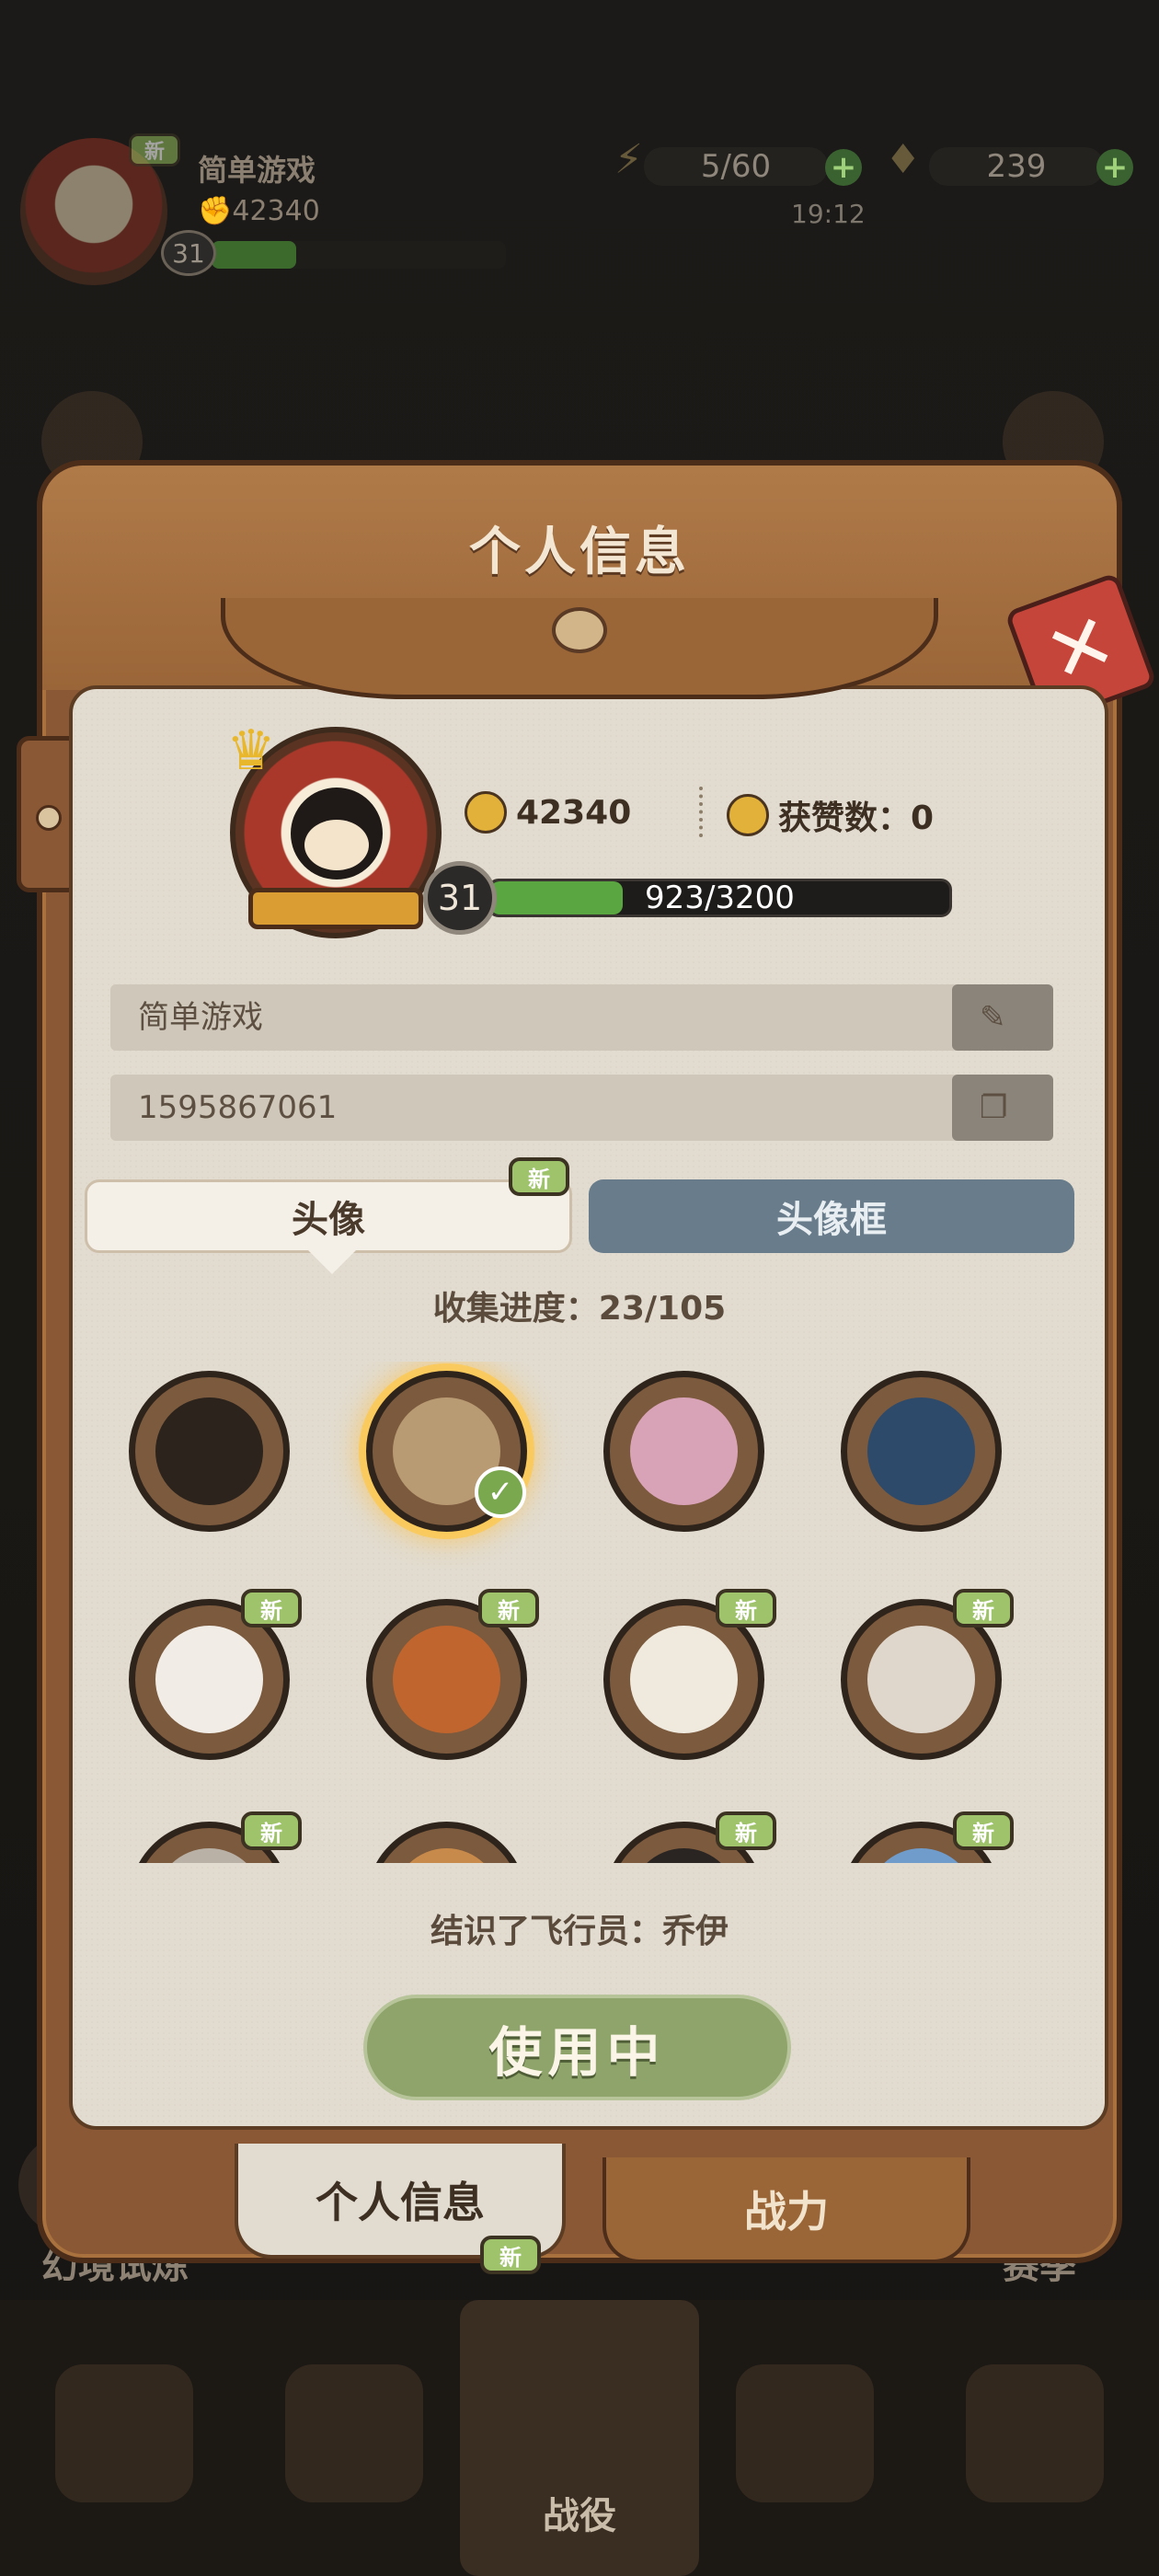 The width and height of the screenshot is (1159, 2576). What do you see at coordinates (254, 255) in the screenshot?
I see `hud-level-fill` at bounding box center [254, 255].